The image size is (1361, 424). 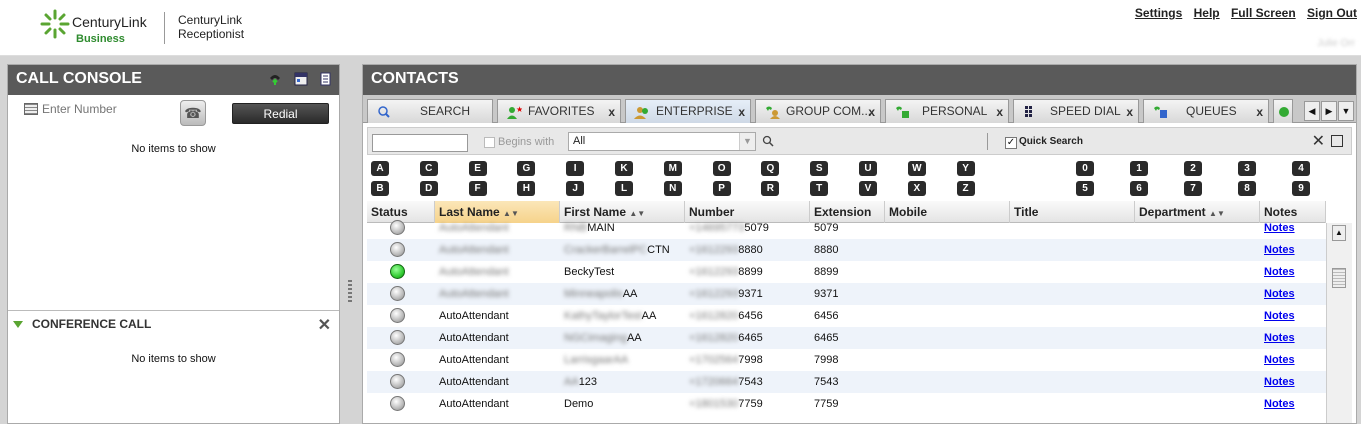 What do you see at coordinates (688, 111) in the screenshot?
I see `tab-enterprise: ENTERPRISE x` at bounding box center [688, 111].